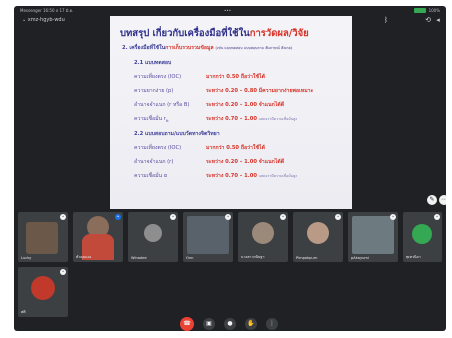 This screenshot has width=452, height=338. What do you see at coordinates (26, 258) in the screenshot?
I see `participant-name: Lucky` at bounding box center [26, 258].